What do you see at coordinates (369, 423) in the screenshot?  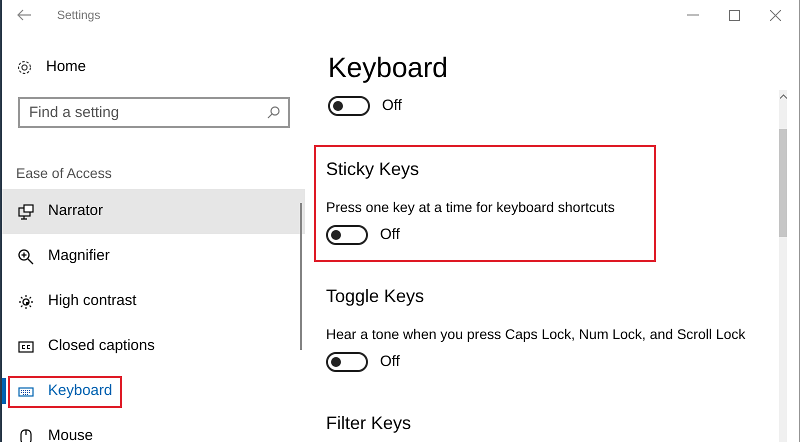 I see `section-title: Filter Keys` at bounding box center [369, 423].